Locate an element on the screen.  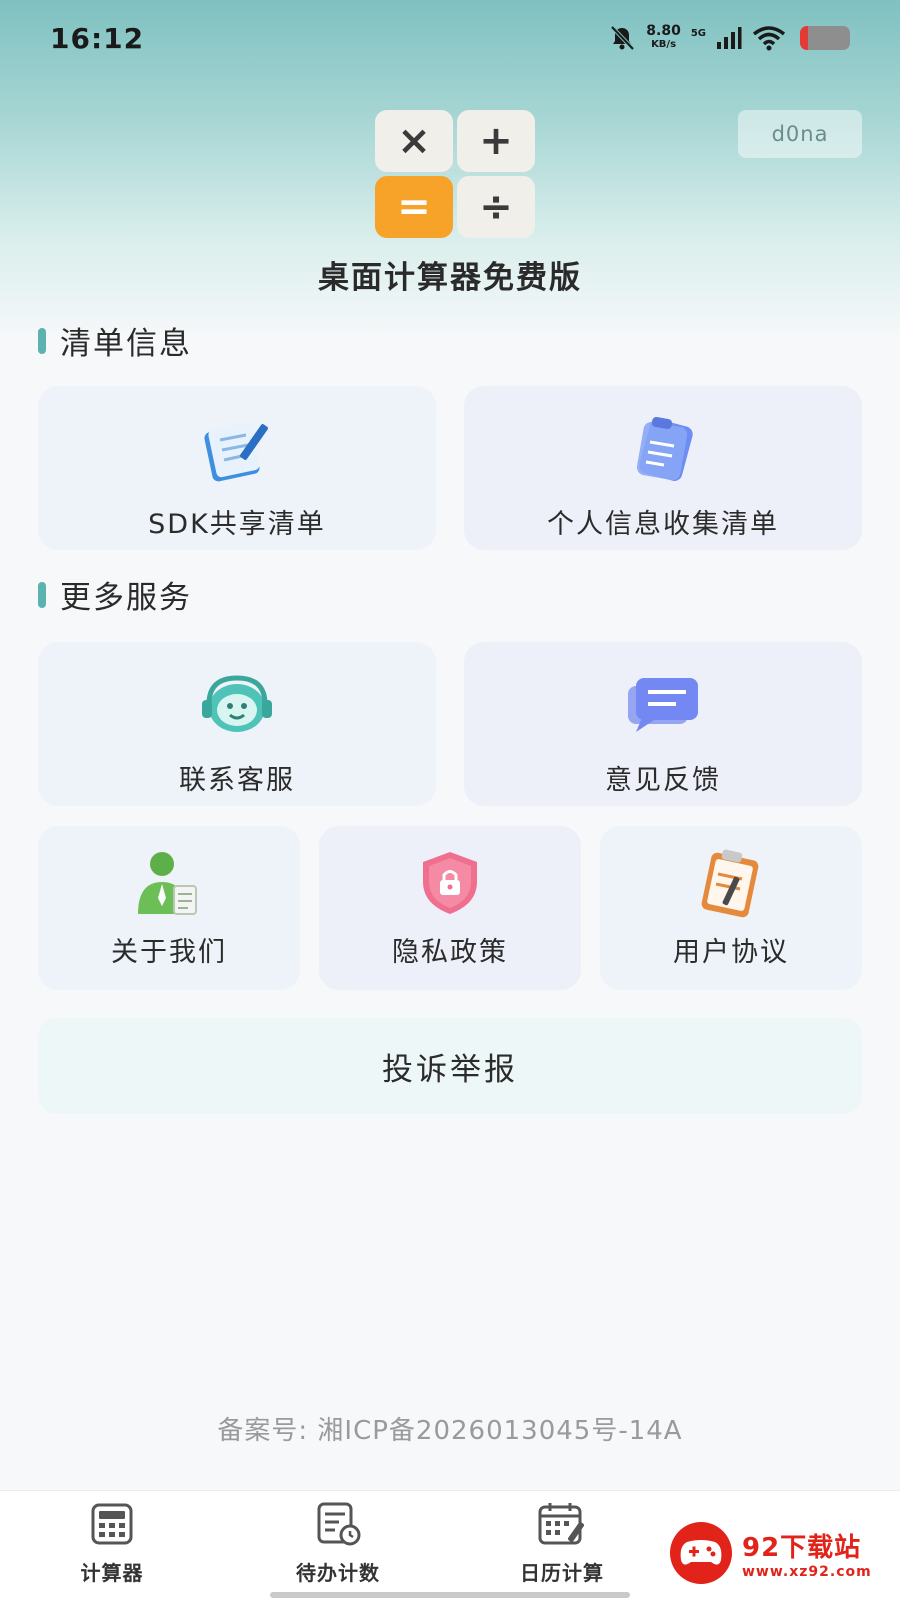
logo-key-multiply: × is located at coordinates (414, 141).